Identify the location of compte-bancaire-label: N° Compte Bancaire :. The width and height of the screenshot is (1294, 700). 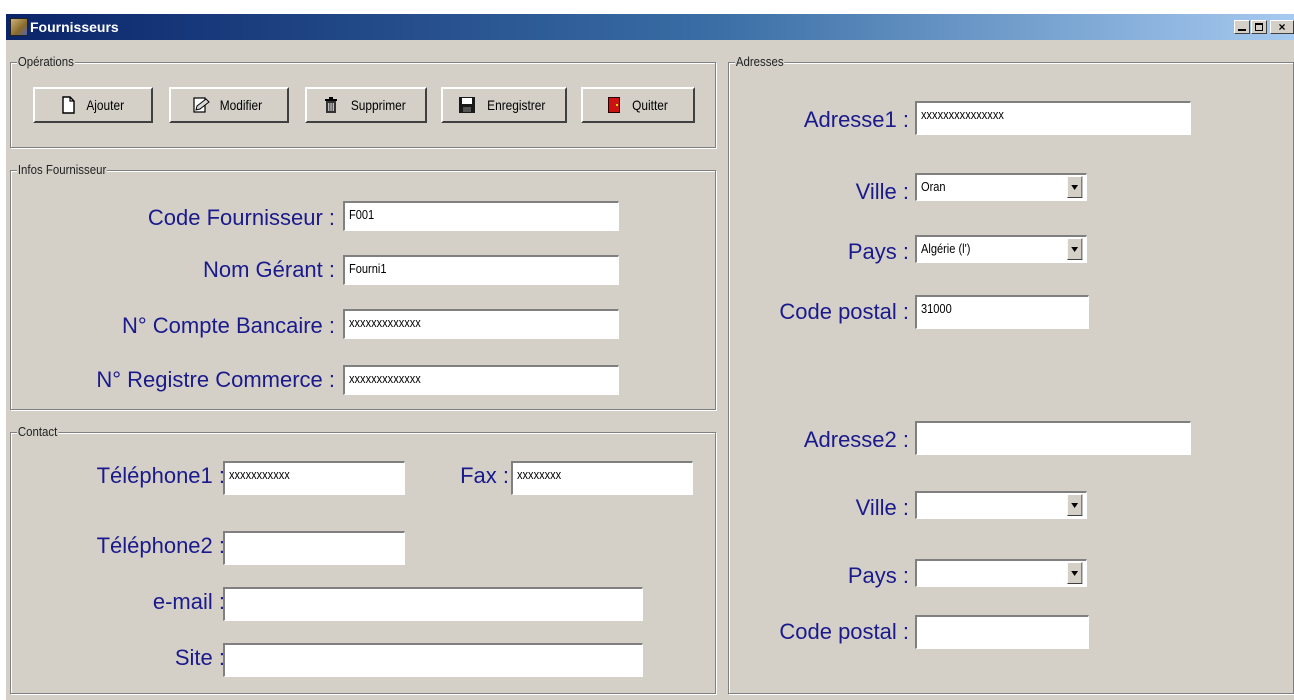
(228, 325).